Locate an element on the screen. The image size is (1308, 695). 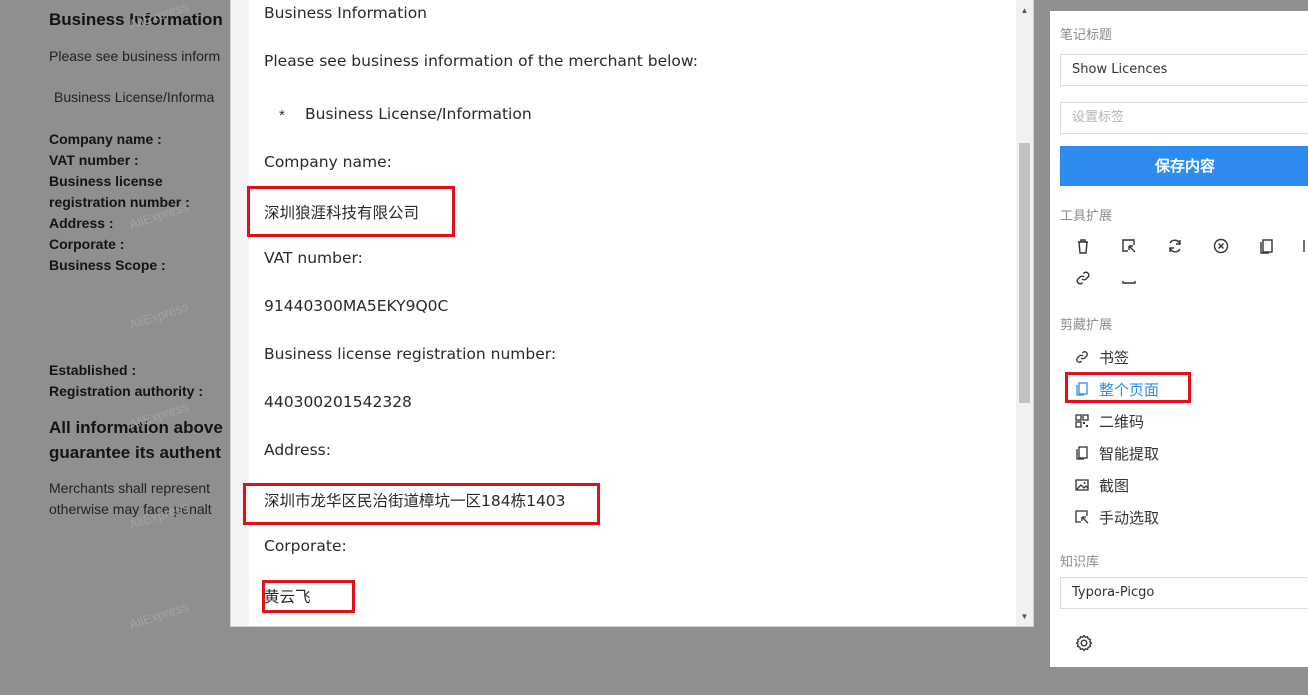
qrcode-icon is located at coordinates (1082, 421).